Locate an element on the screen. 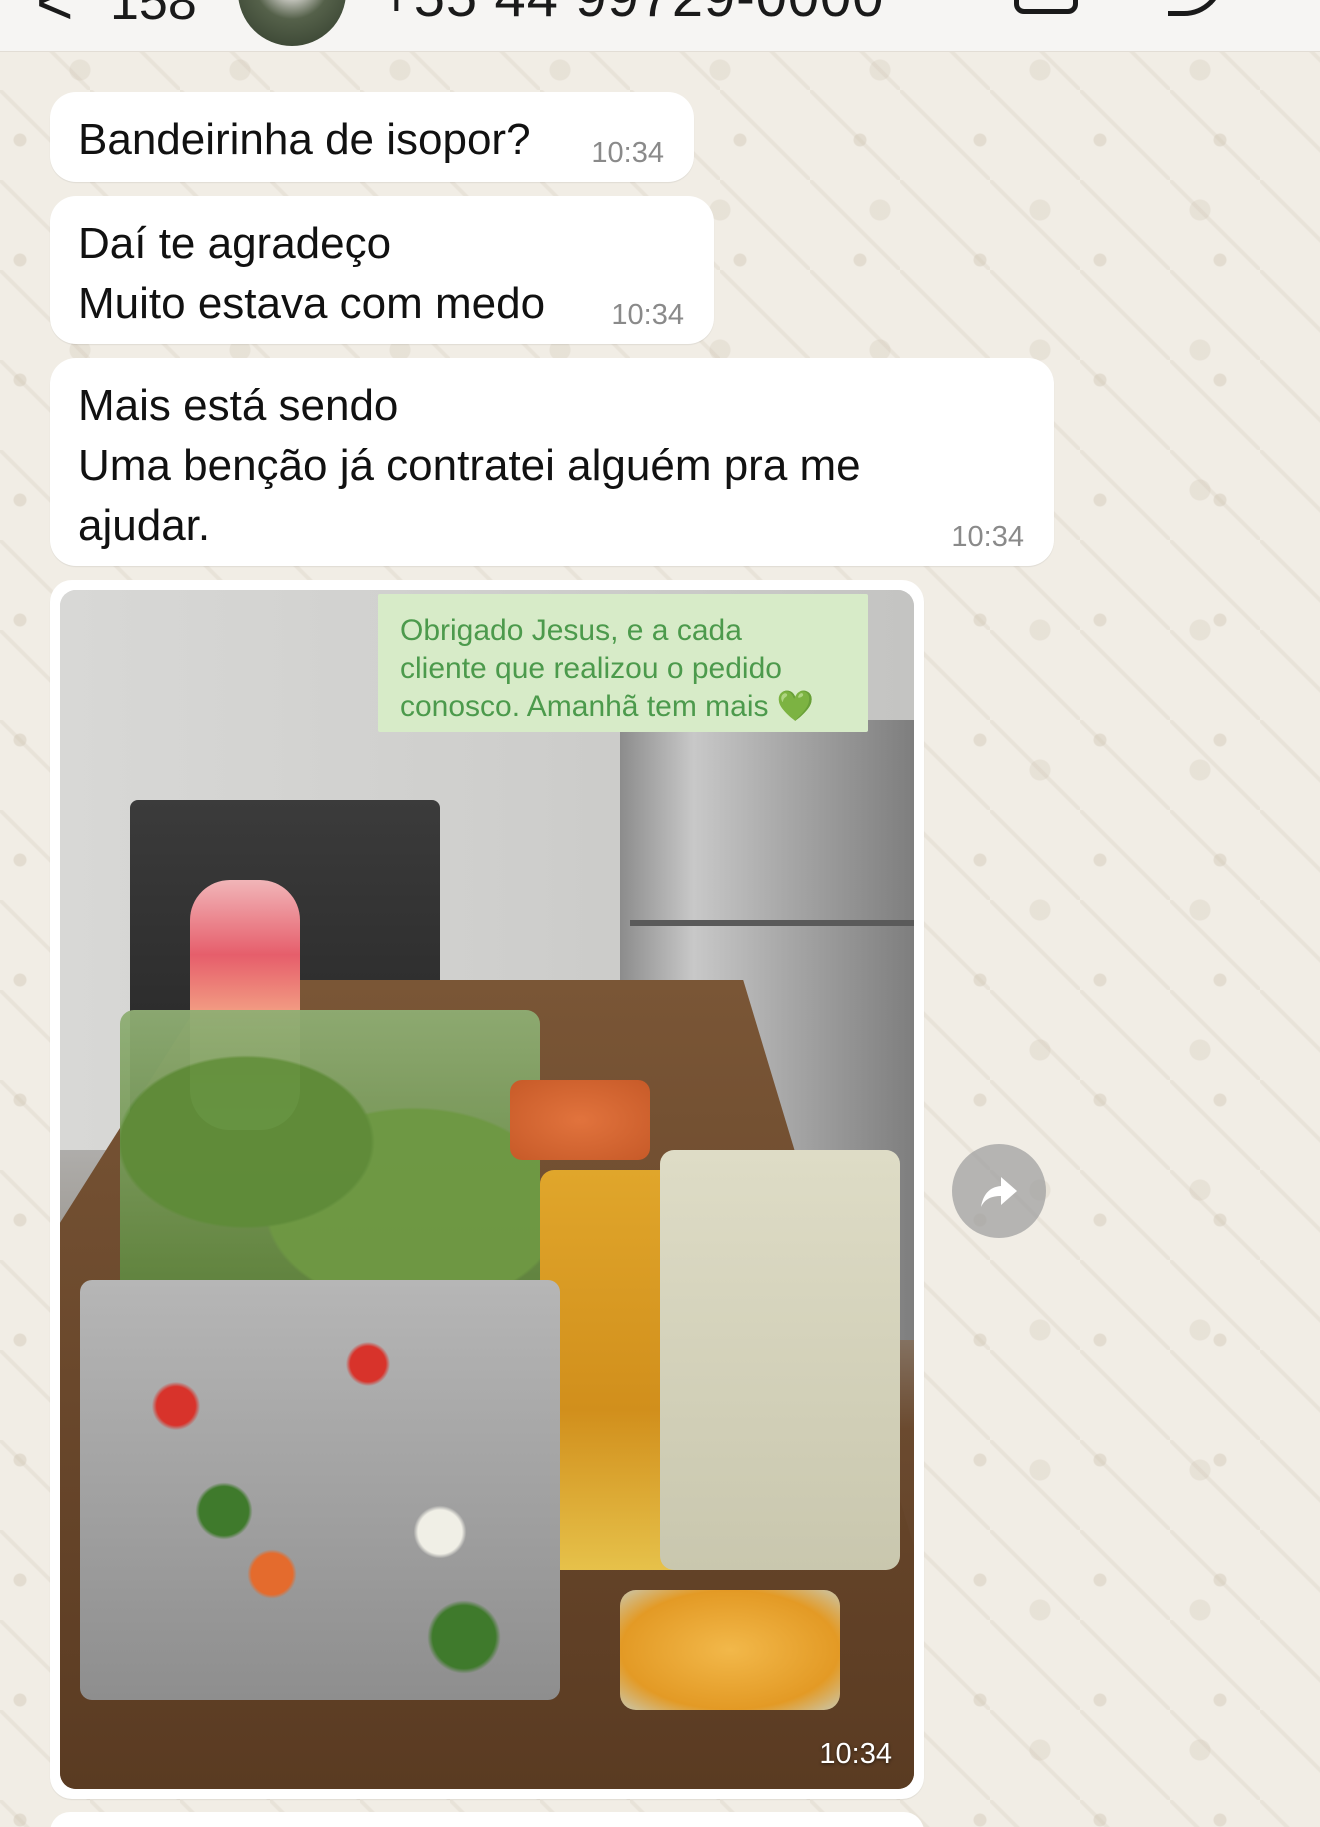 This screenshot has width=1320, height=1827. back-chevron-icon: < is located at coordinates (54, 17).